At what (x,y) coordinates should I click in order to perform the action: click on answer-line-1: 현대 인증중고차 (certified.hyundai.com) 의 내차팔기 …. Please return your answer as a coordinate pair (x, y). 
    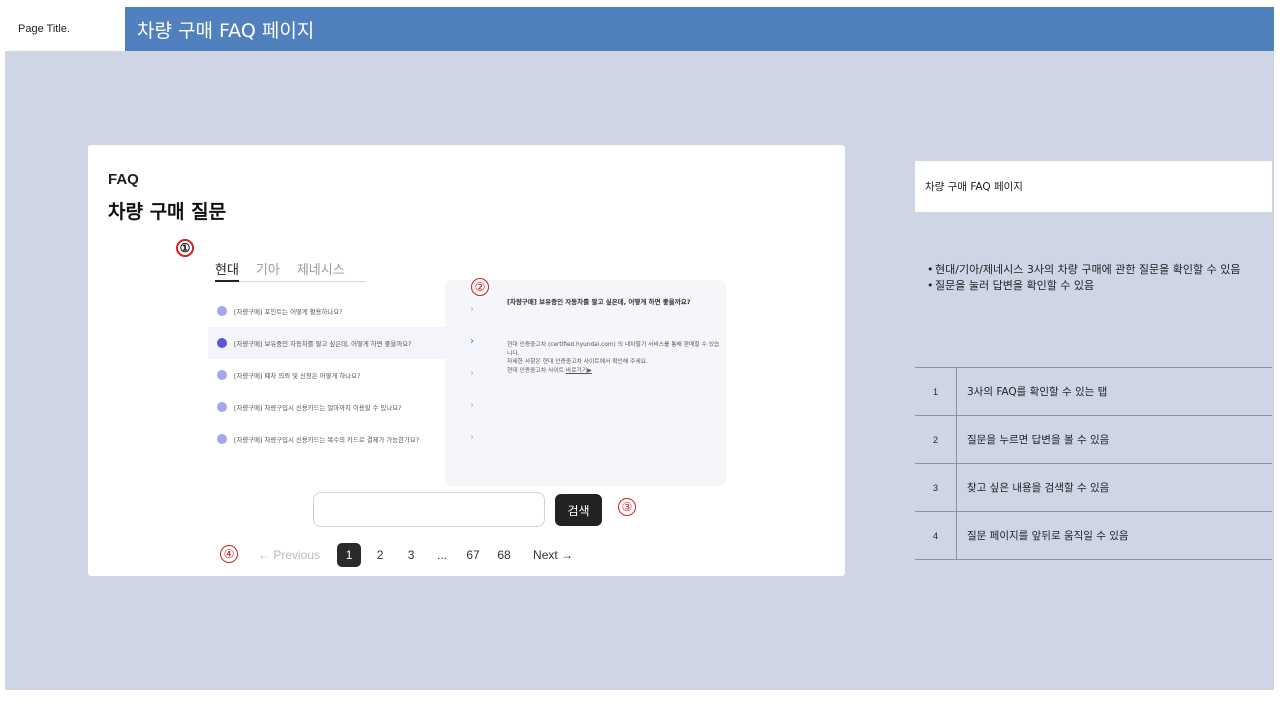
    Looking at the image, I should click on (613, 349).